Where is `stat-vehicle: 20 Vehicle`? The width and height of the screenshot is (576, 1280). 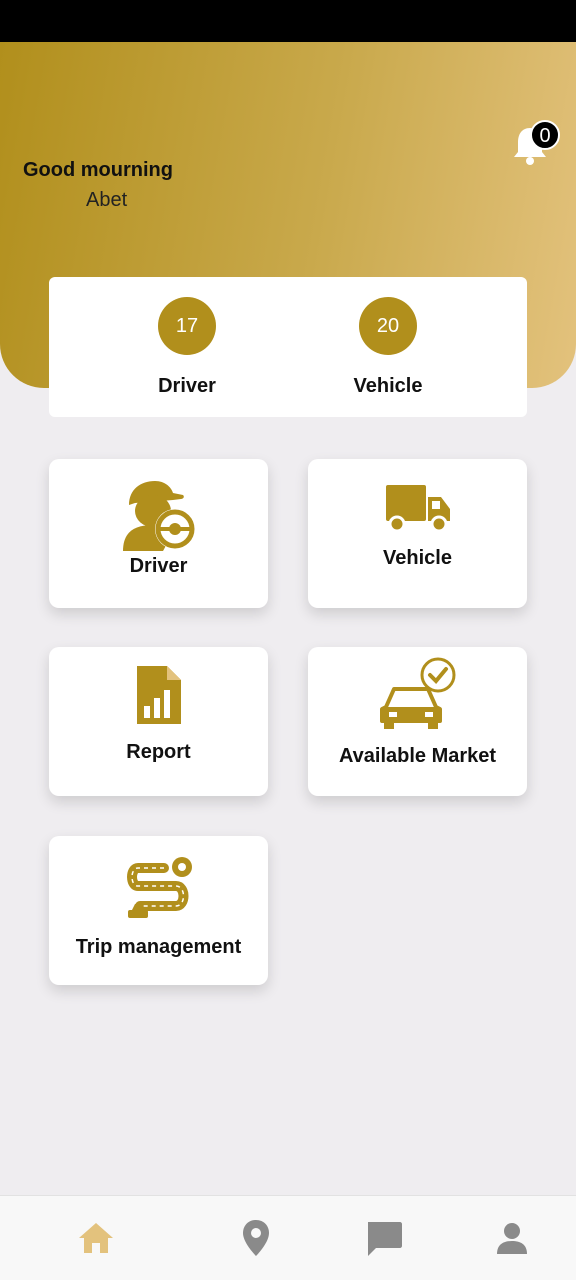 stat-vehicle: 20 Vehicle is located at coordinates (388, 347).